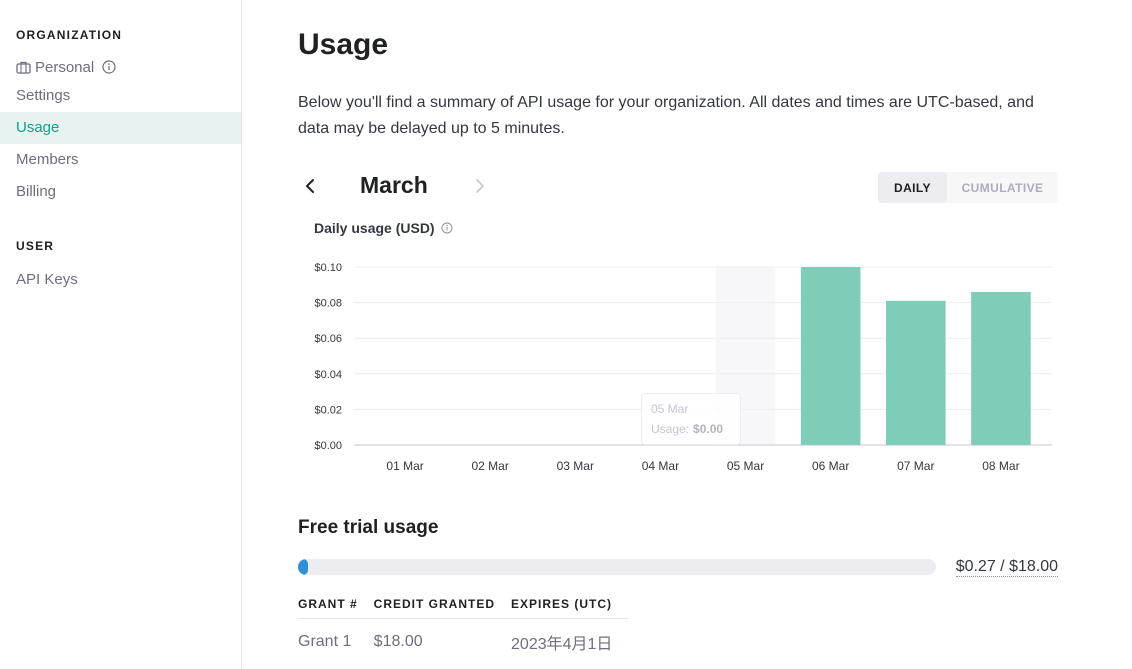 The height and width of the screenshot is (669, 1132). What do you see at coordinates (575, 466) in the screenshot?
I see `x-tick-label: 03 Mar` at bounding box center [575, 466].